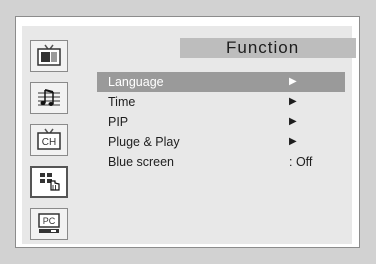 The image size is (376, 264). I want to click on menu-item-label: Pluge & Play, so click(144, 142).